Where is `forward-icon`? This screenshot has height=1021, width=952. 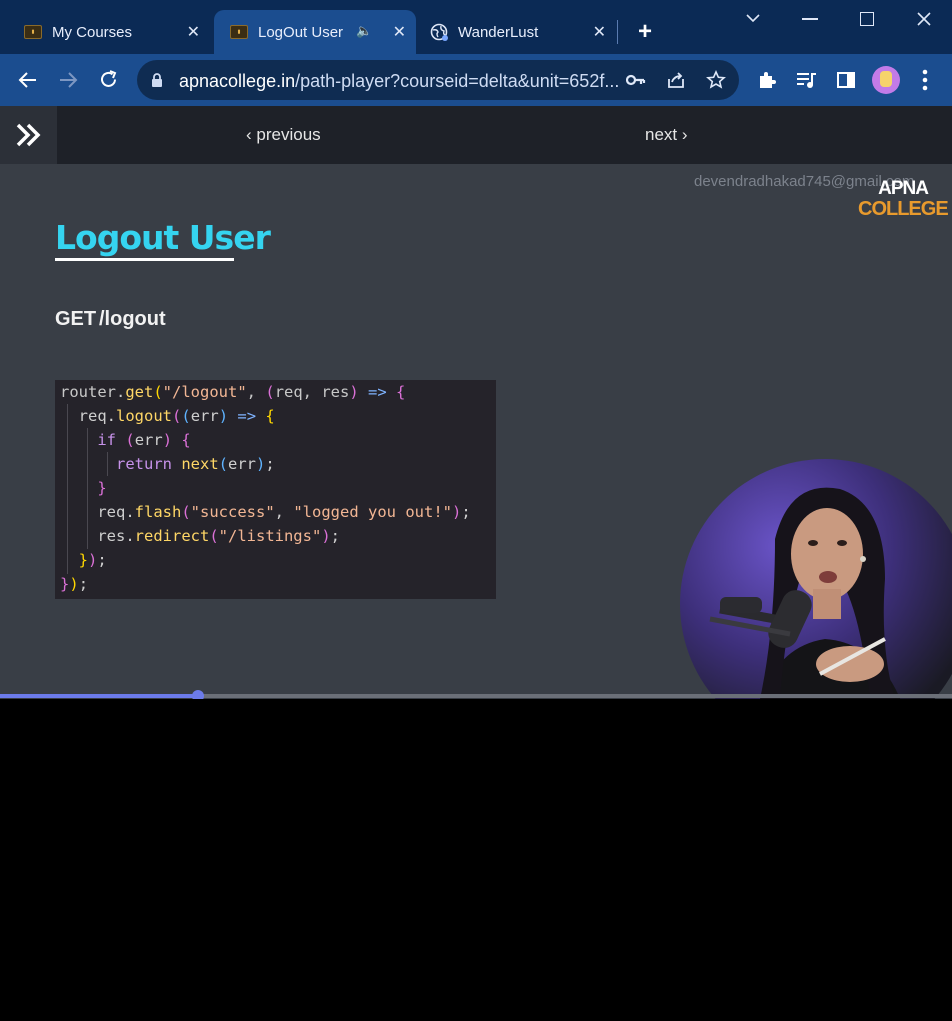
forward-icon is located at coordinates (68, 80).